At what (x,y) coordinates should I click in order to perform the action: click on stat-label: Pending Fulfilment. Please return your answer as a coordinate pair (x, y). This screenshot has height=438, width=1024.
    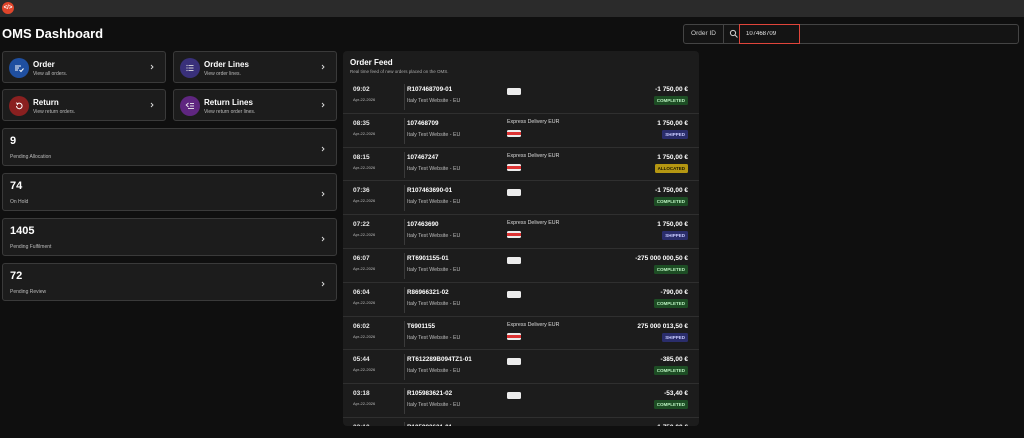
    Looking at the image, I should click on (31, 247).